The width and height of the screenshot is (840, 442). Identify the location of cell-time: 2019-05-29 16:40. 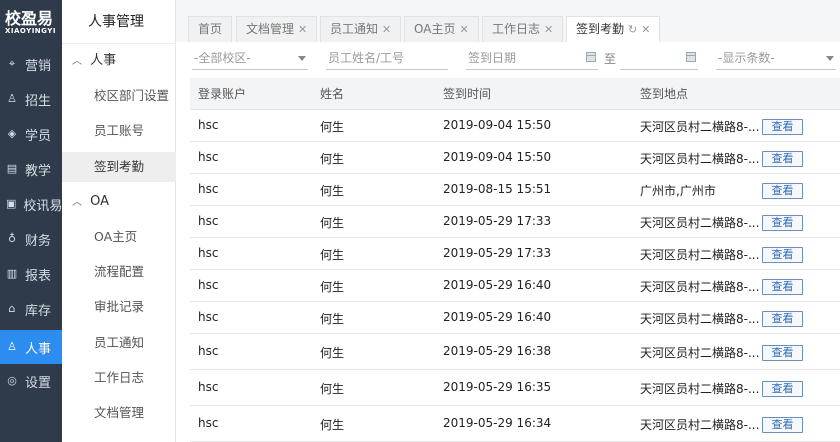
(497, 285).